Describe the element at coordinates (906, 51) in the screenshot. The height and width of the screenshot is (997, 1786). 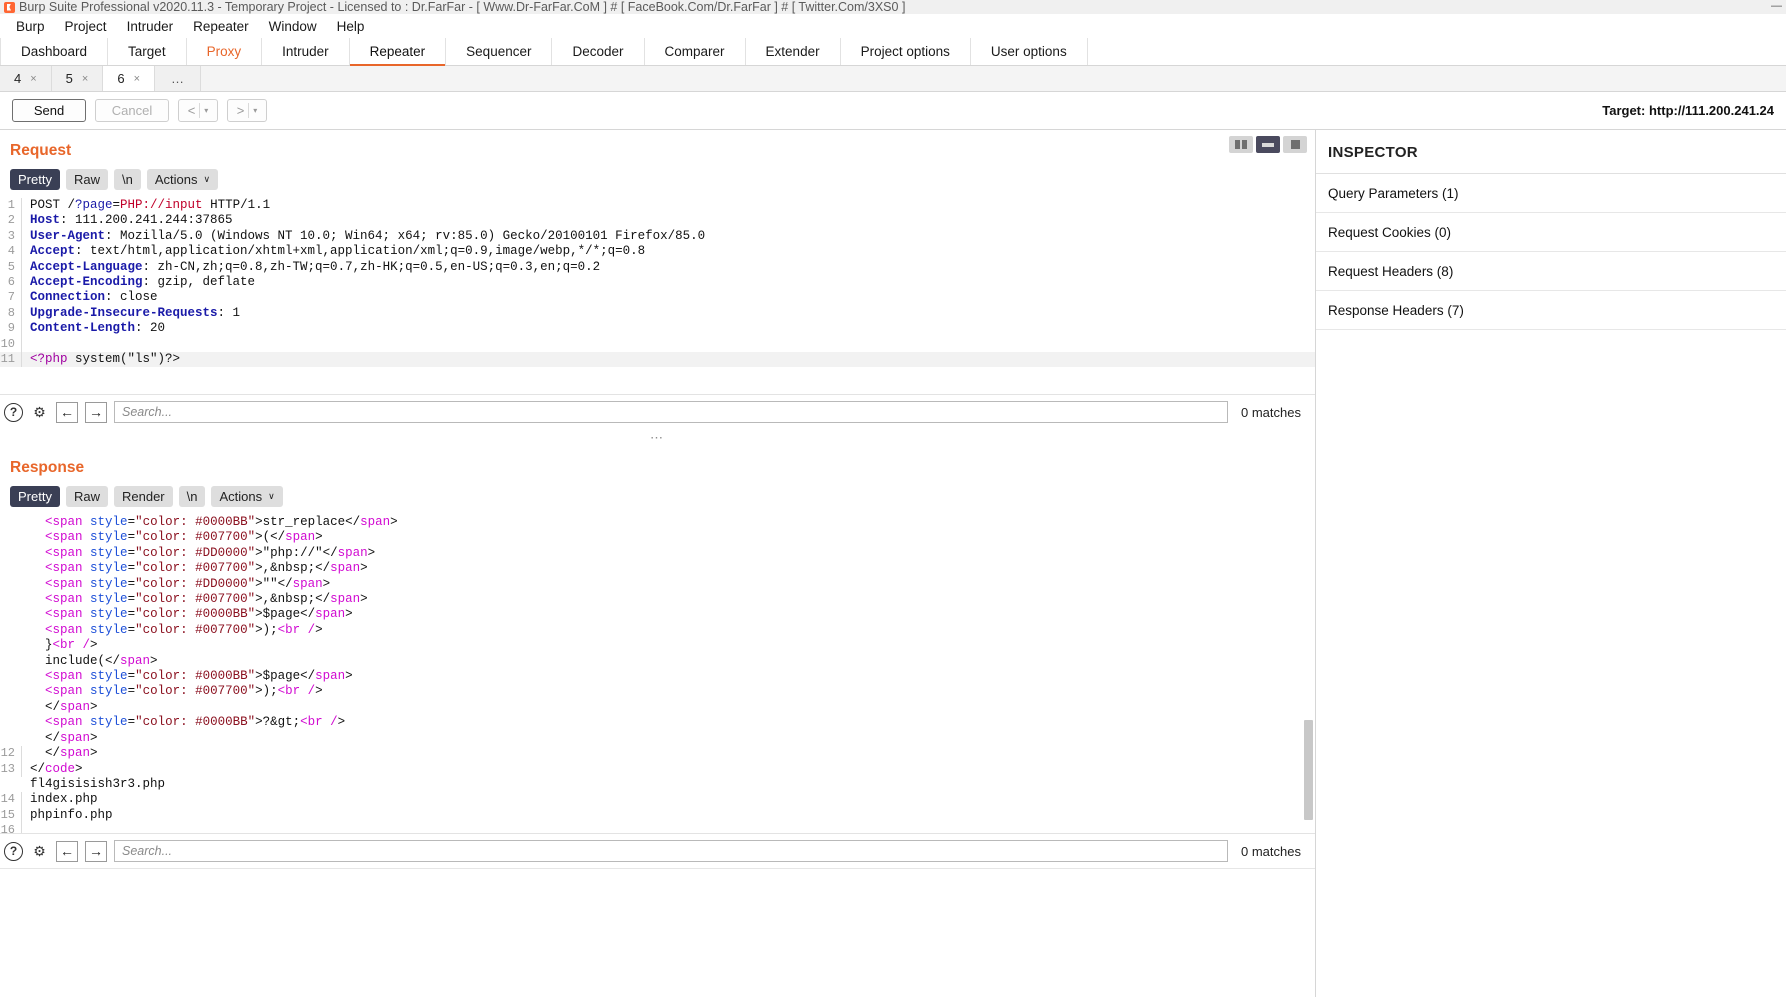
I see `tab-project-options: Project options` at that location.